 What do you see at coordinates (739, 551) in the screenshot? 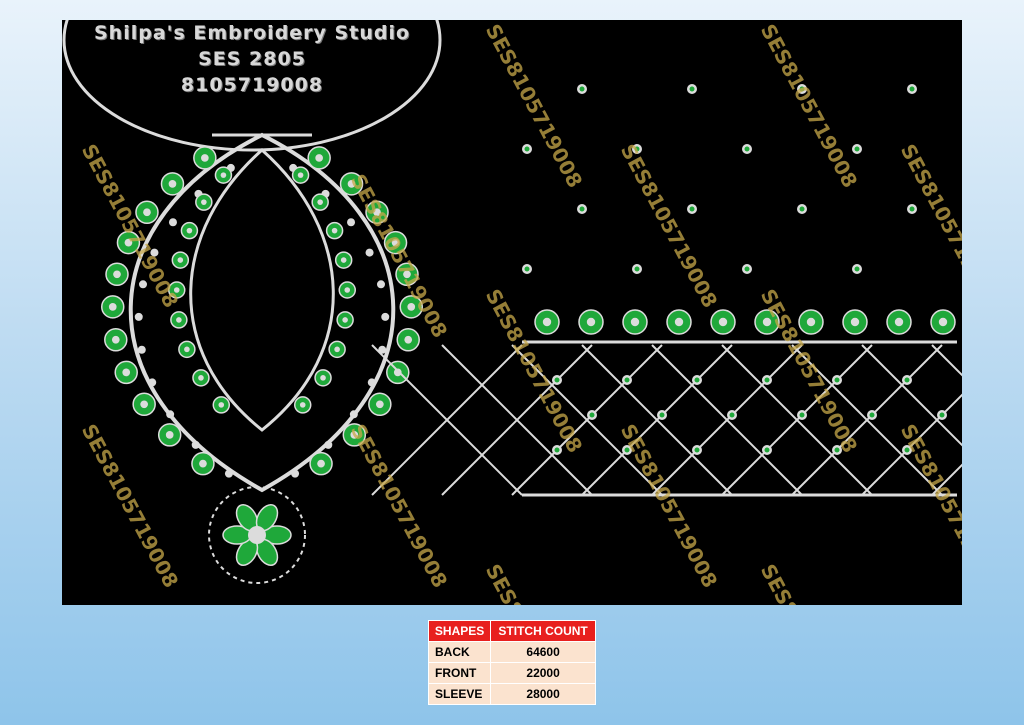
I see `lattice-mask` at bounding box center [739, 551].